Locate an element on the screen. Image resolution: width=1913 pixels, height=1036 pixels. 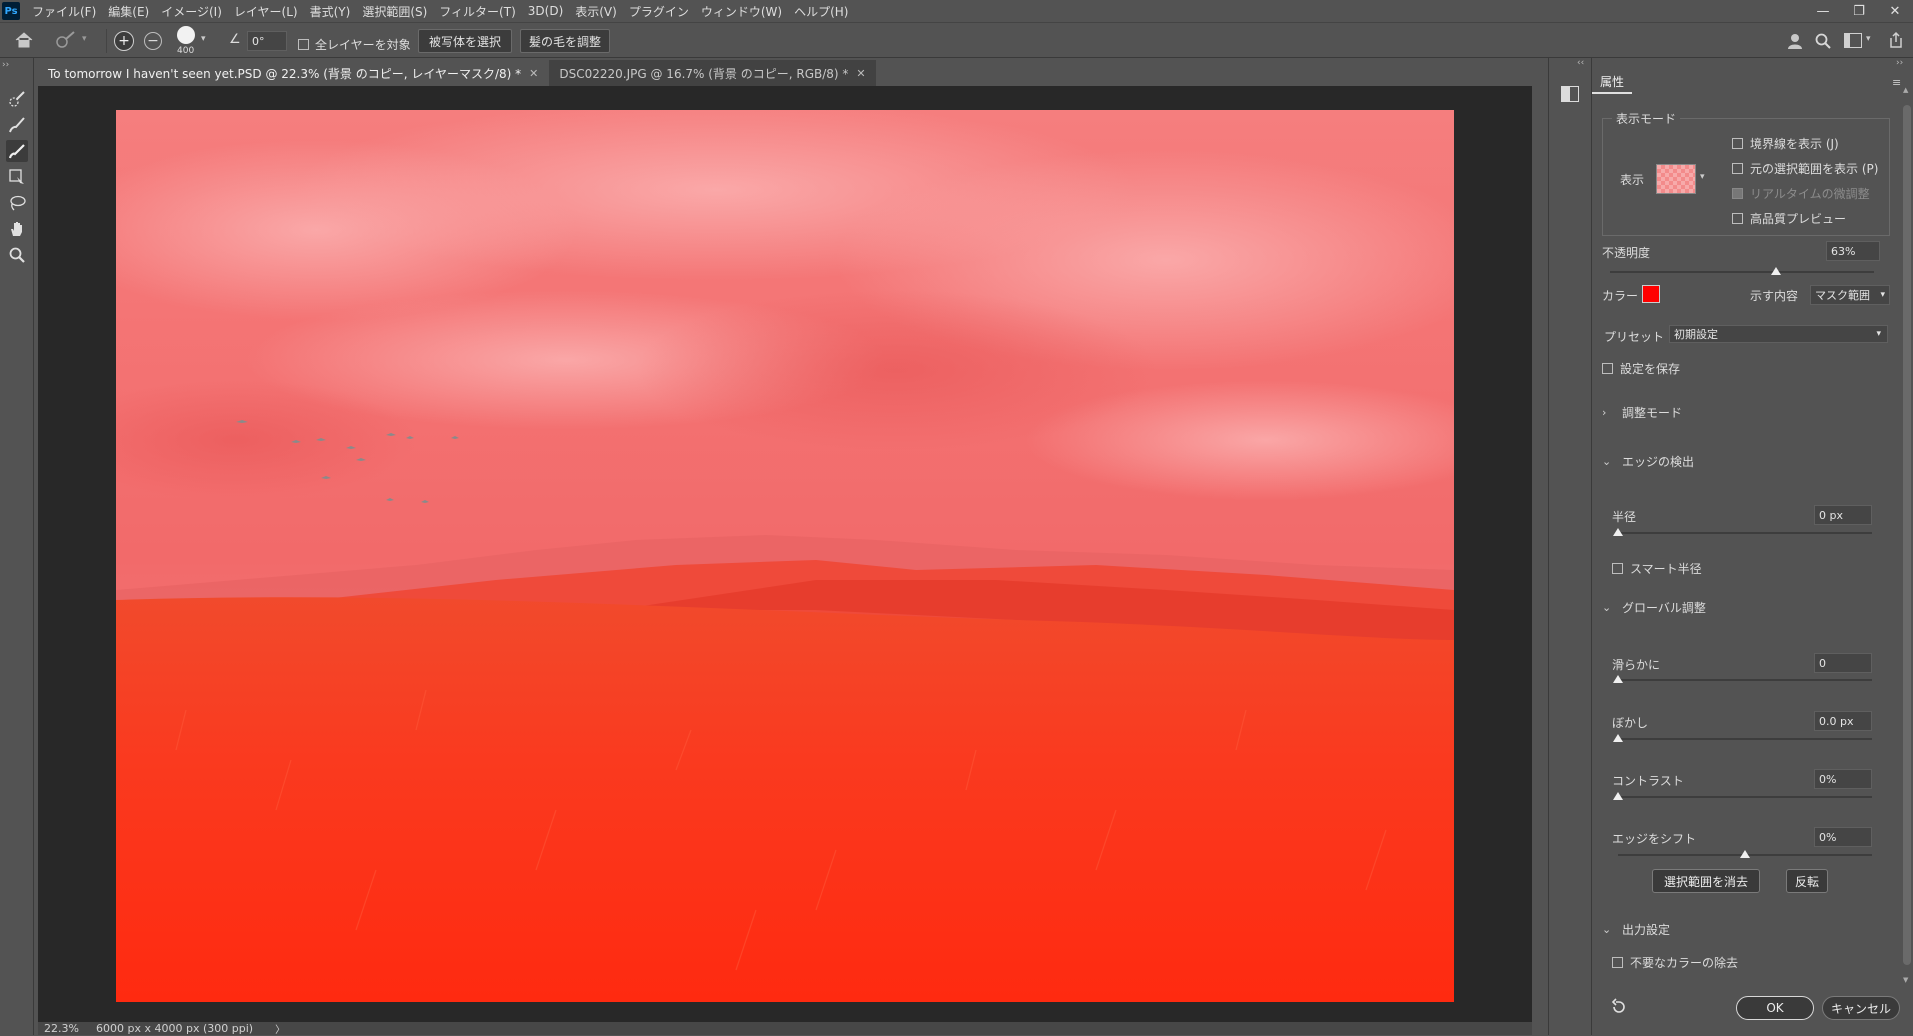
minimize-button: — is located at coordinates (1823, 11).